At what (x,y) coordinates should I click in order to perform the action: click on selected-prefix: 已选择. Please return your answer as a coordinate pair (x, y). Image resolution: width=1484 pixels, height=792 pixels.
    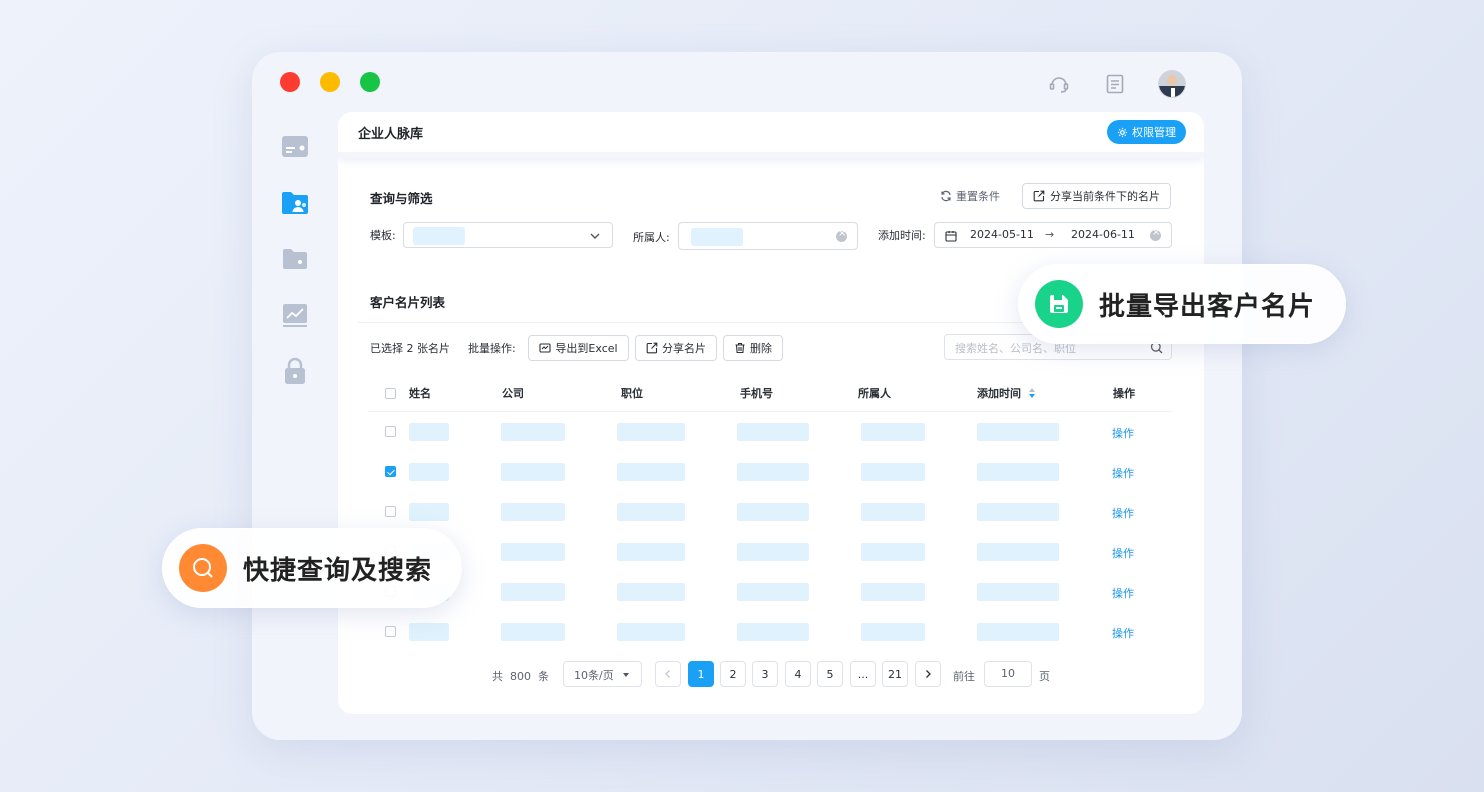
    Looking at the image, I should click on (386, 348).